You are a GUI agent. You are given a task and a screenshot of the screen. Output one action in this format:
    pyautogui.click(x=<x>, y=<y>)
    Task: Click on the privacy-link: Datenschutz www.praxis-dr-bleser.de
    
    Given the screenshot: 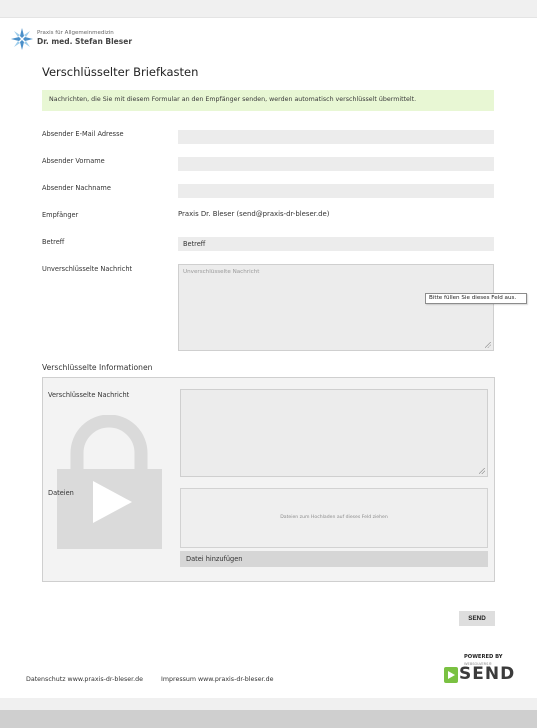 What is the action you would take?
    pyautogui.click(x=84, y=679)
    